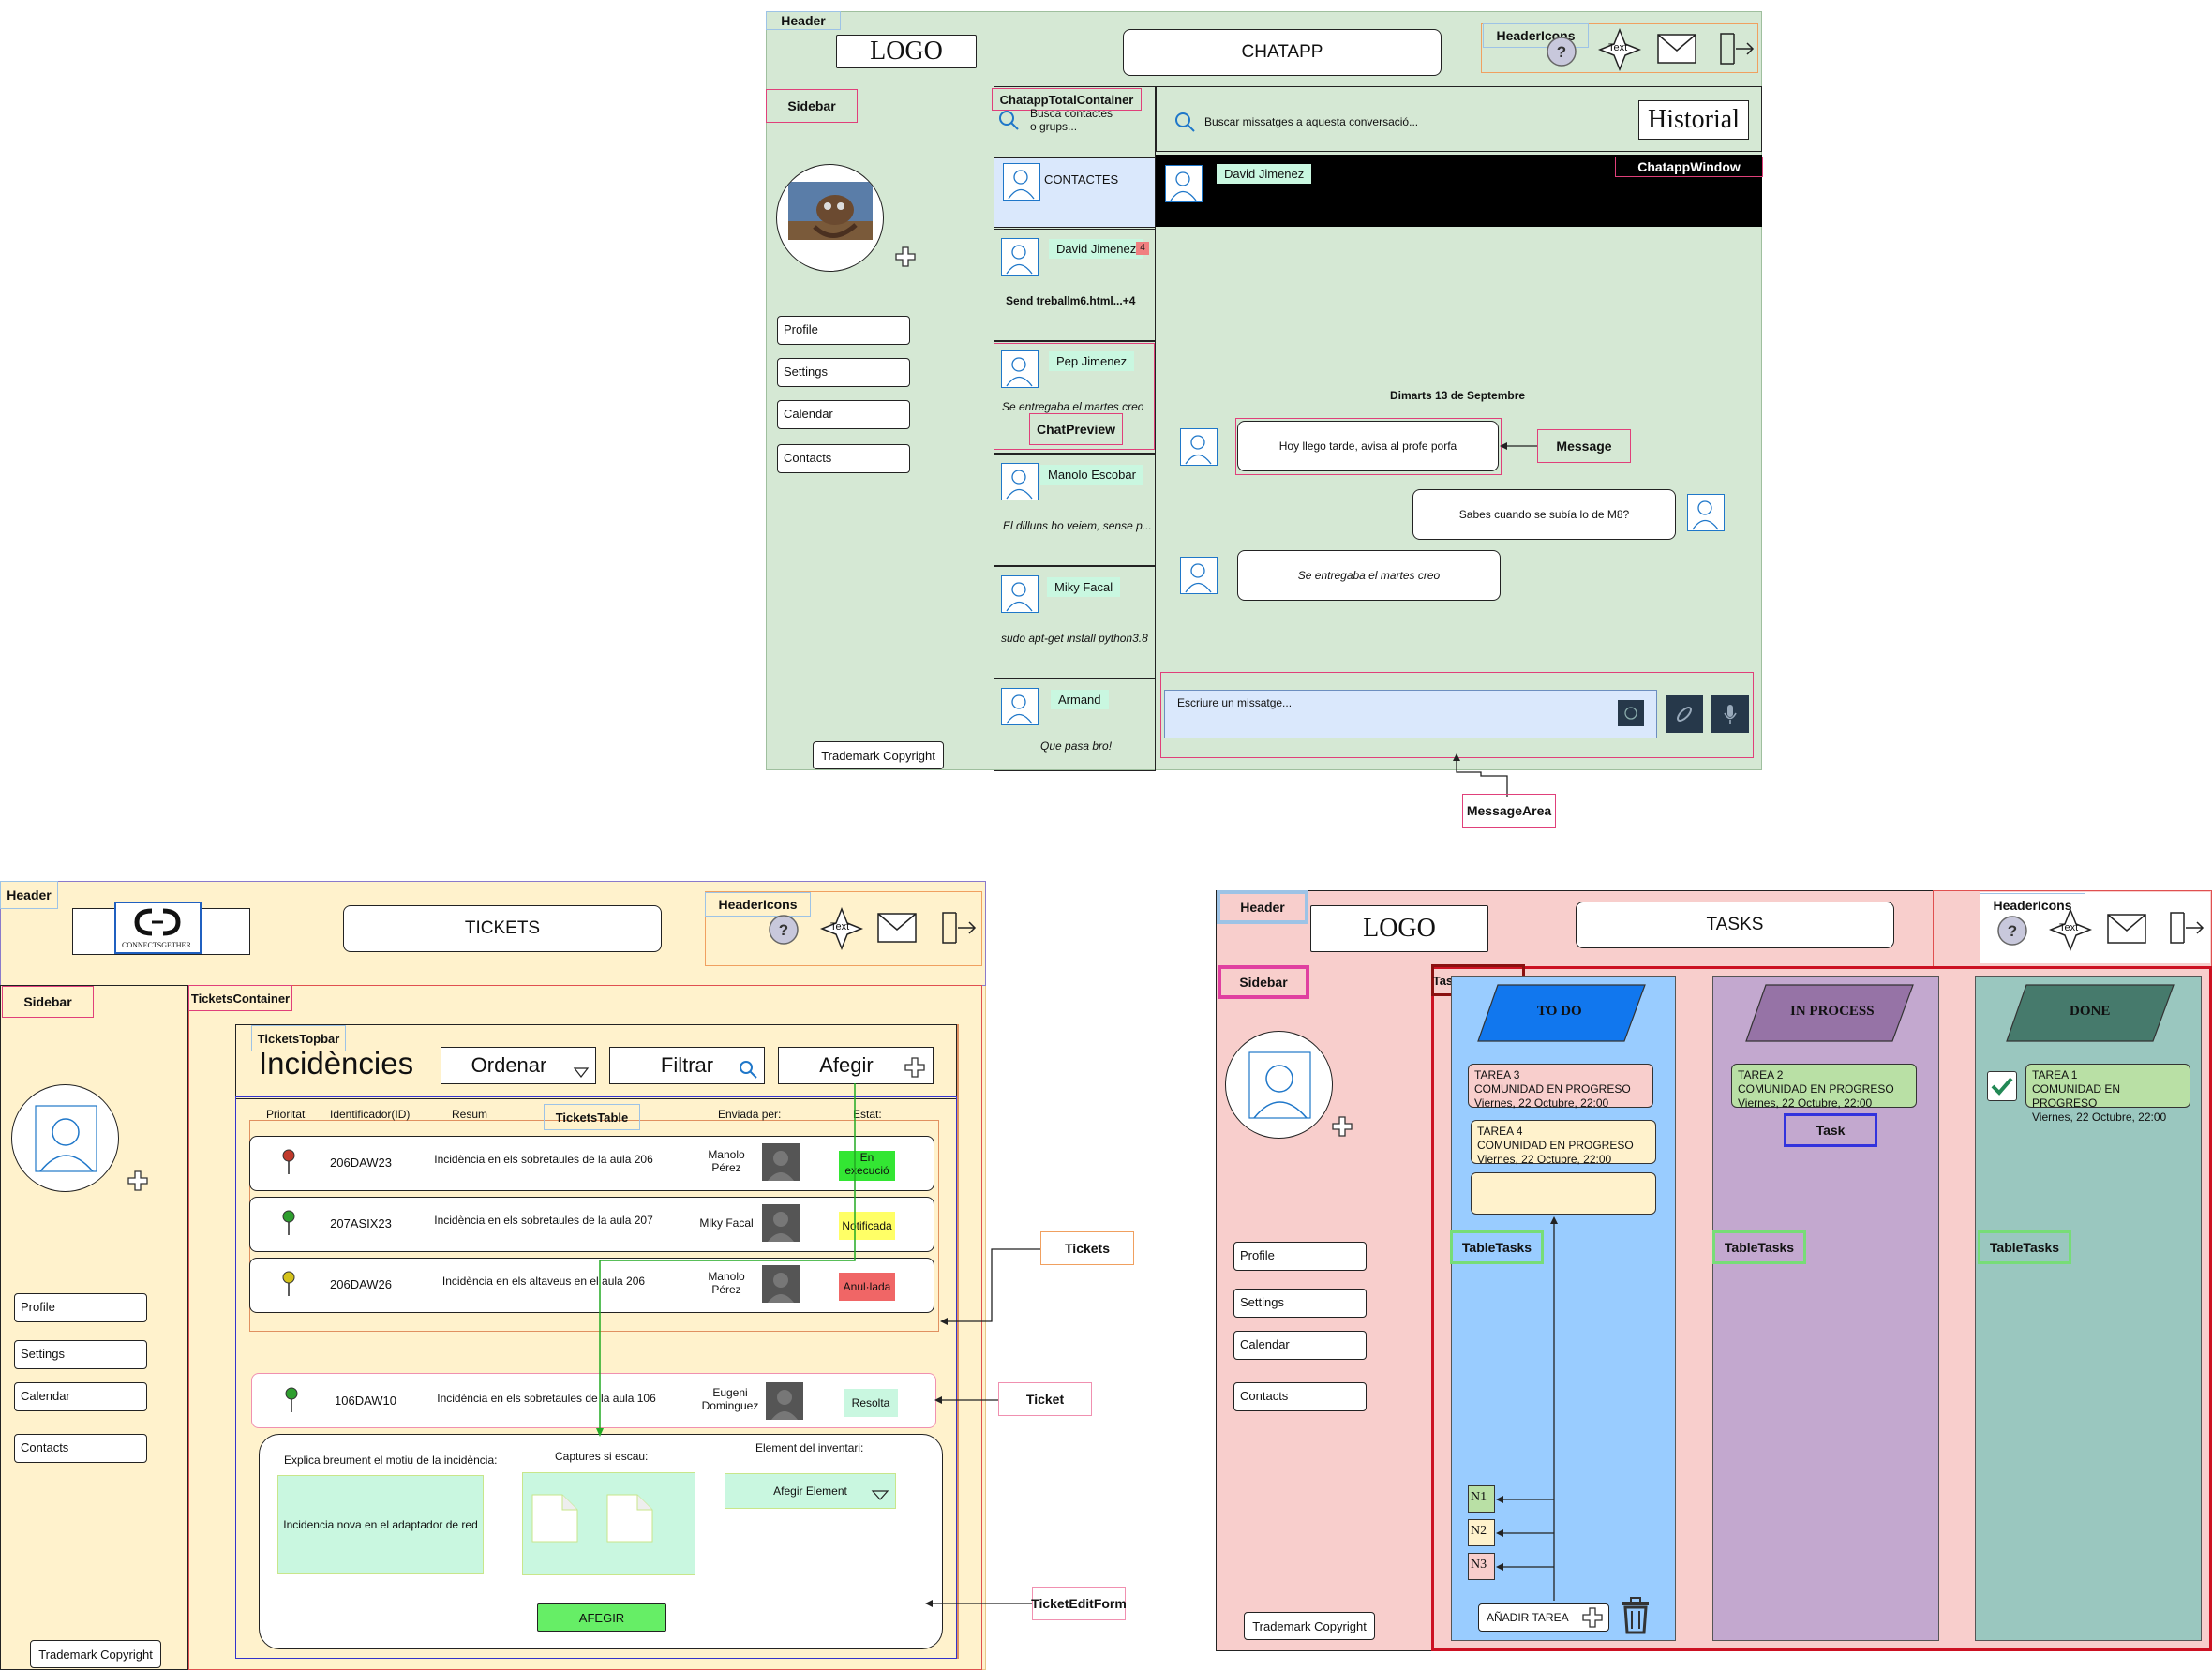 The height and width of the screenshot is (1670, 2212). What do you see at coordinates (1527, 1408) in the screenshot?
I see `priority-legend-arrows` at bounding box center [1527, 1408].